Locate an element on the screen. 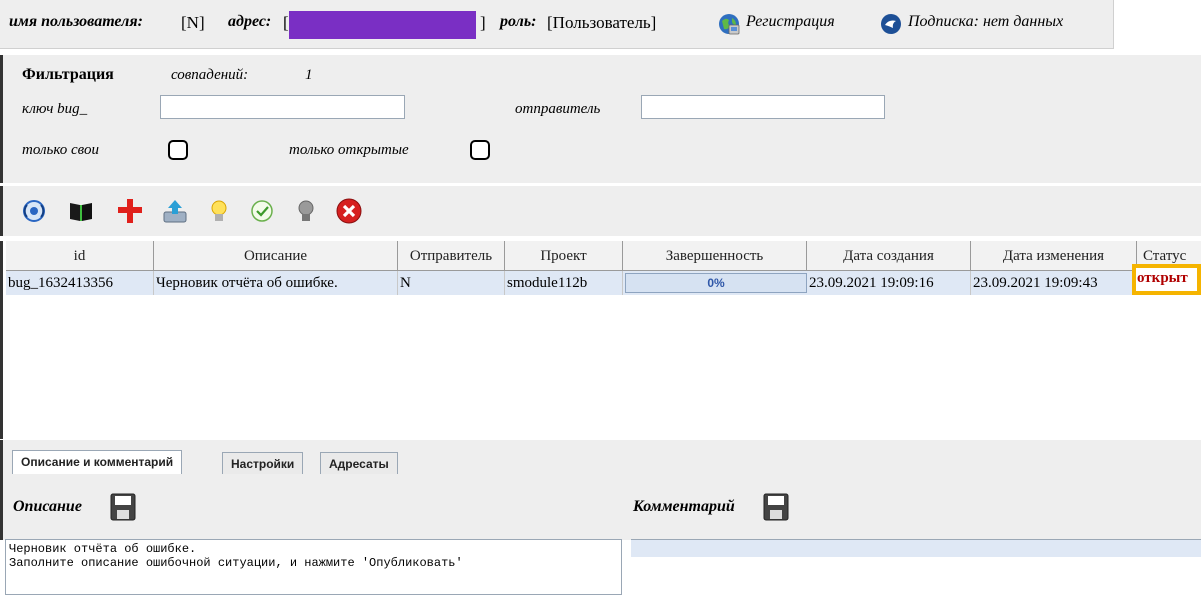  comment-textarea is located at coordinates (916, 567).